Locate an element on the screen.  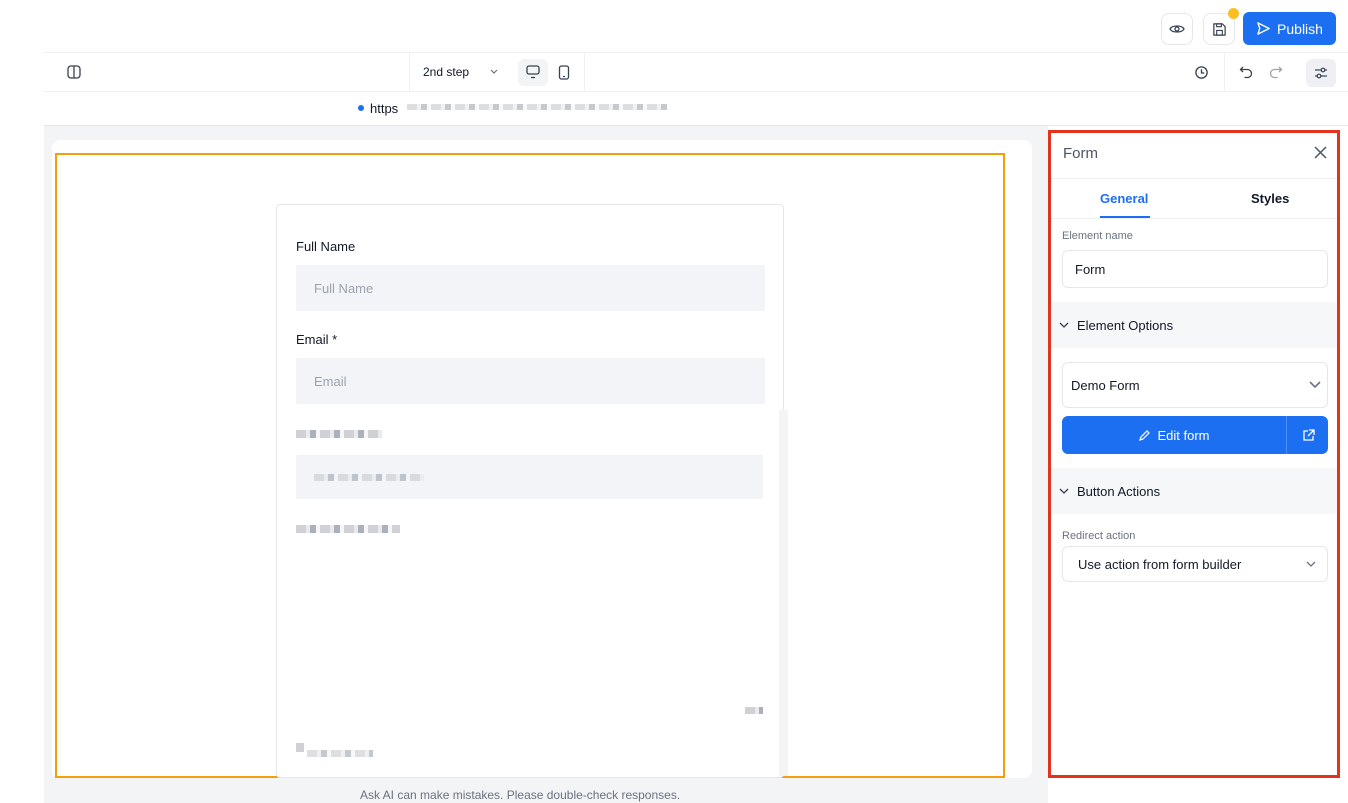
url-redacted is located at coordinates (537, 107).